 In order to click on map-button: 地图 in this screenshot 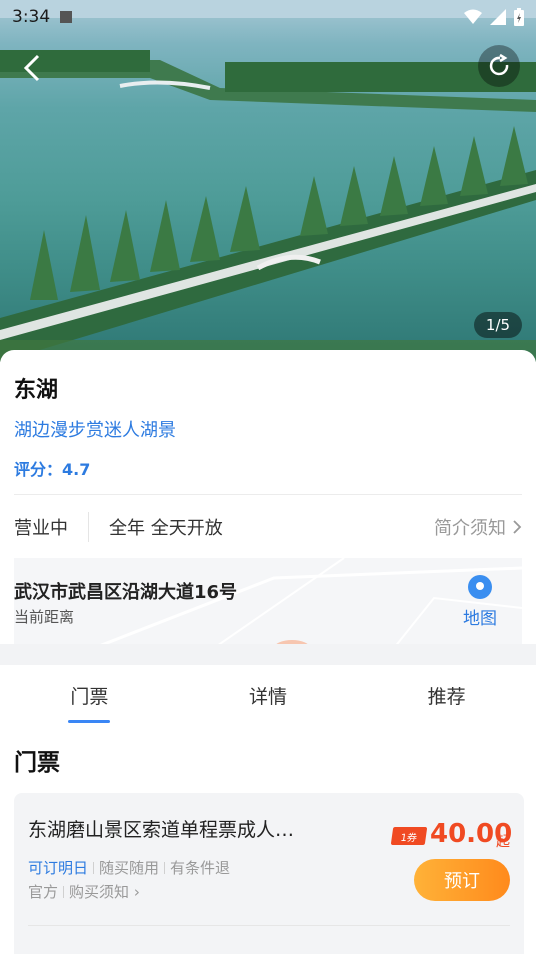, I will do `click(480, 601)`.